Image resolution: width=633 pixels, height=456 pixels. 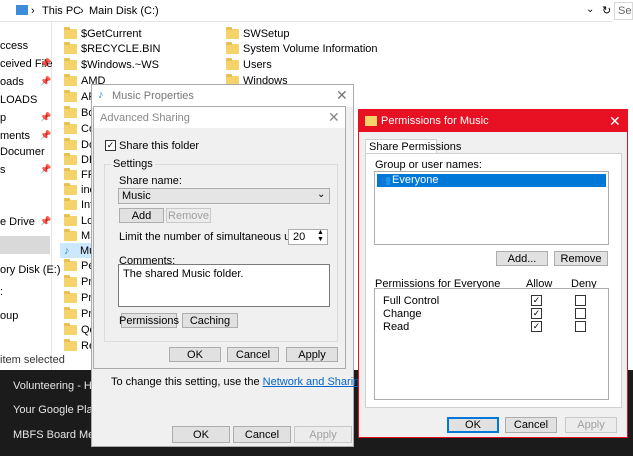 What do you see at coordinates (78, 220) in the screenshot?
I see `list-item: Lo` at bounding box center [78, 220].